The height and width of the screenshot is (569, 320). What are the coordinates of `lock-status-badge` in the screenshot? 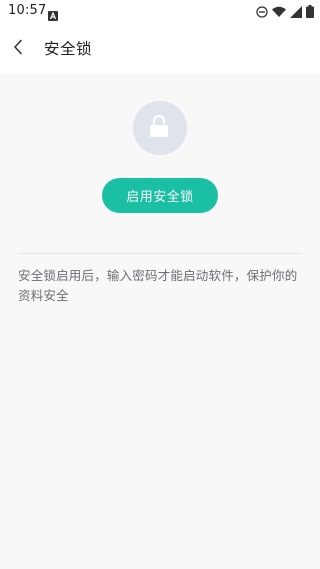 It's located at (160, 128).